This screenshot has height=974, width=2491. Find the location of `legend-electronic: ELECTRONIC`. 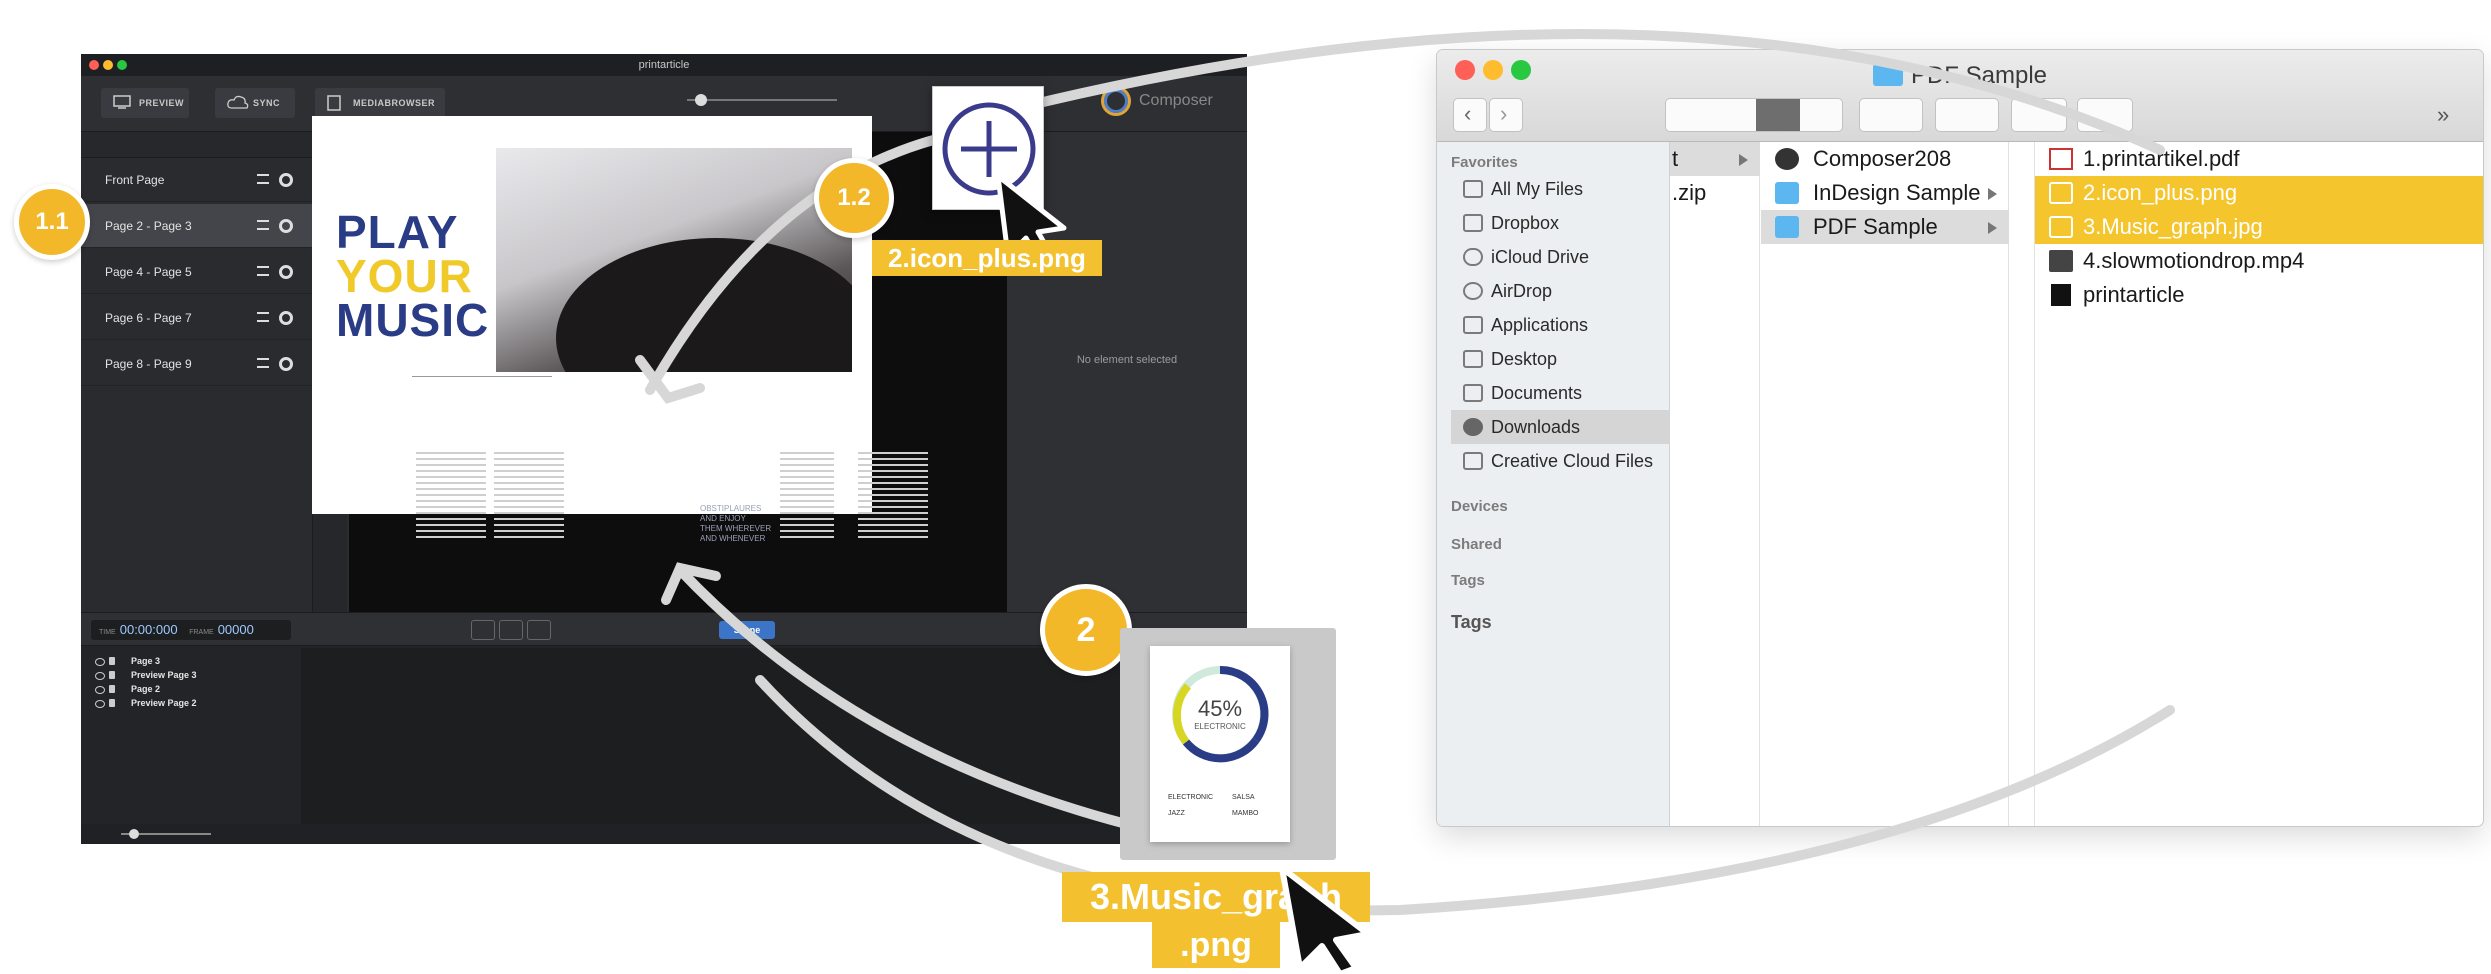

legend-electronic: ELECTRONIC is located at coordinates (1191, 797).